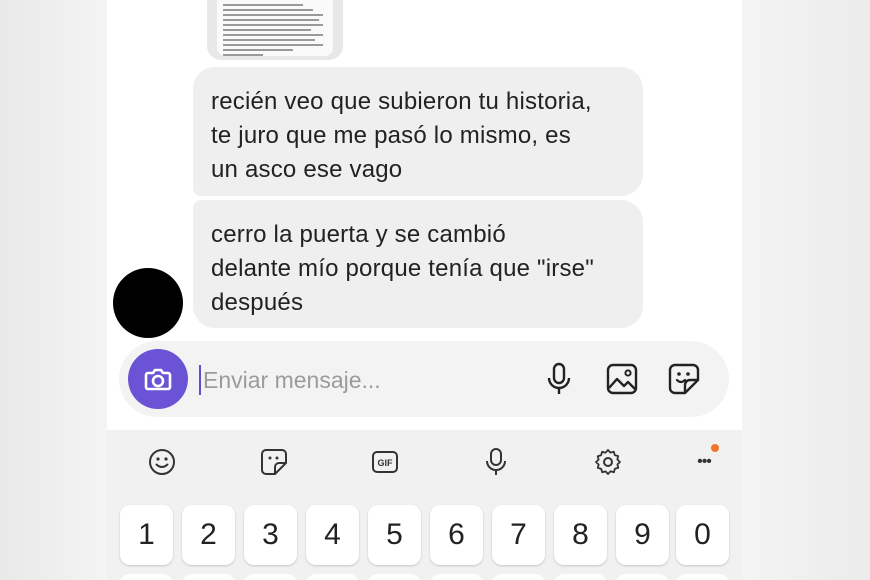 The height and width of the screenshot is (580, 870). Describe the element at coordinates (270, 535) in the screenshot. I see `key-3: 3` at that location.